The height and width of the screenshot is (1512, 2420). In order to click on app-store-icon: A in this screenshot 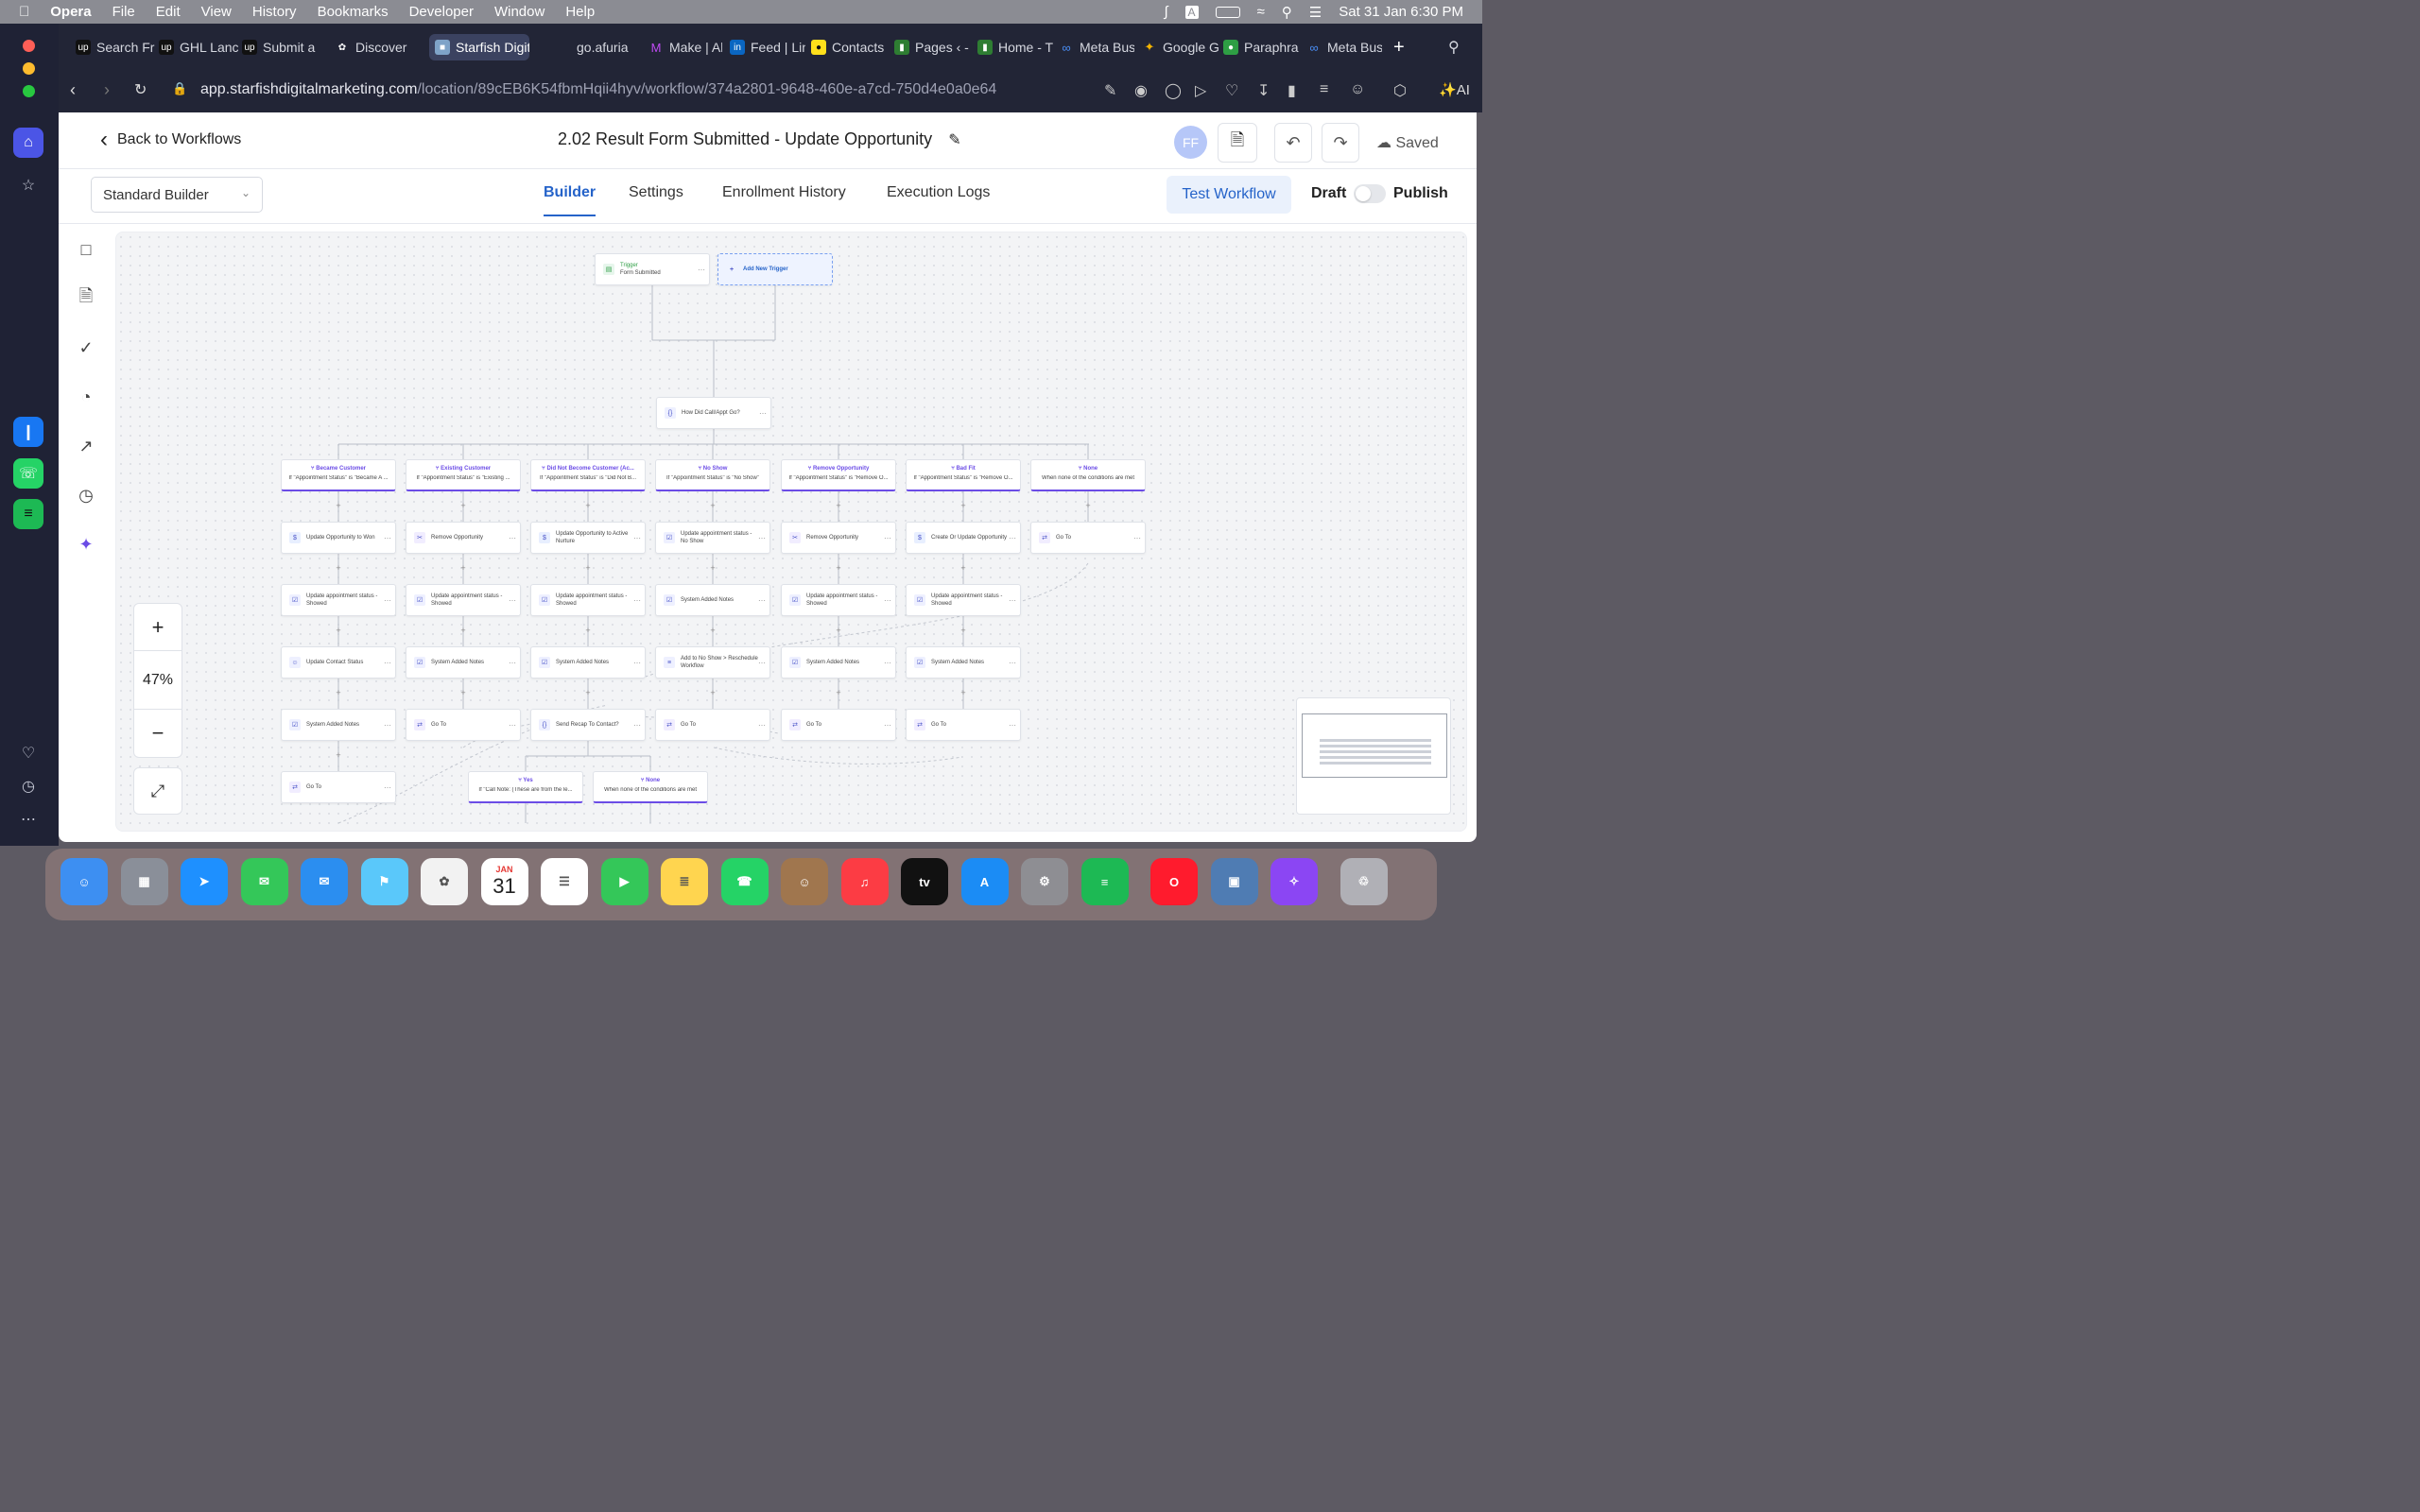, I will do `click(984, 881)`.